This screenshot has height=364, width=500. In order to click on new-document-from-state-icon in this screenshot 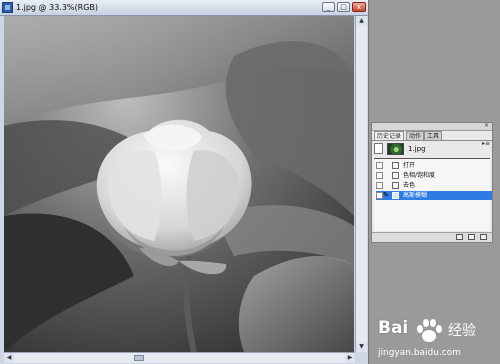, I will do `click(459, 237)`.